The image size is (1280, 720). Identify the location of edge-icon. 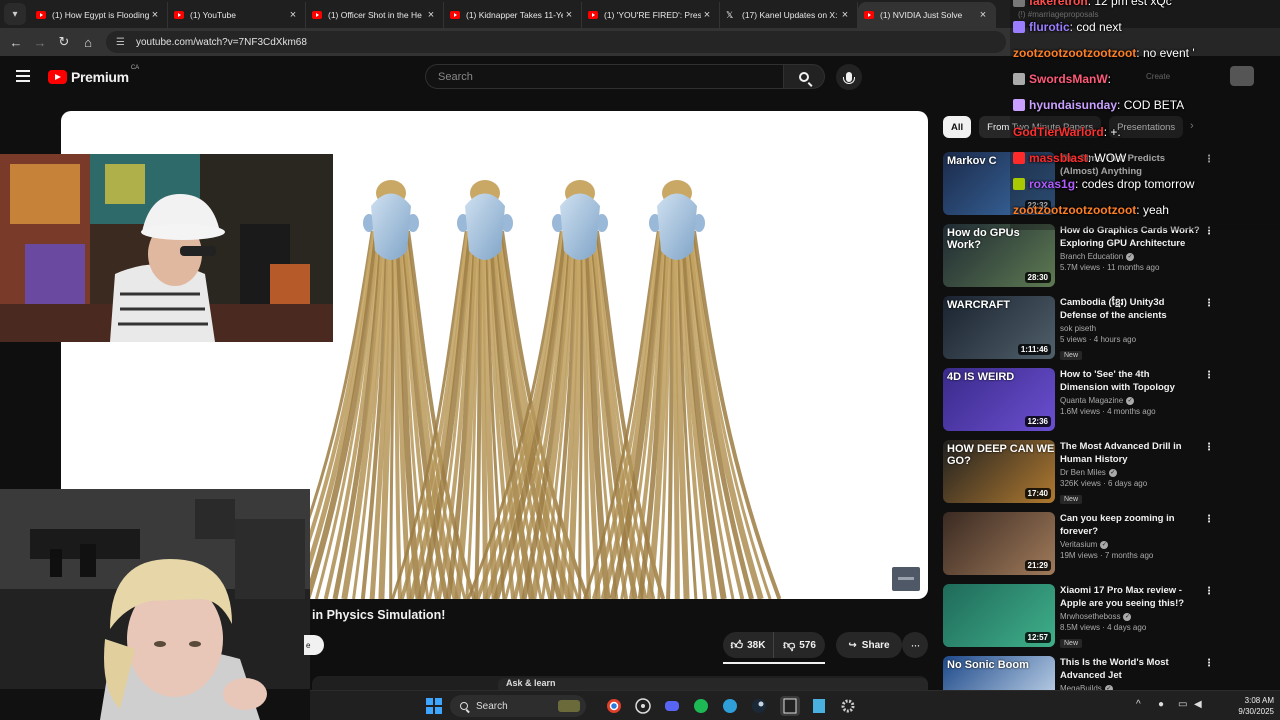
(730, 706).